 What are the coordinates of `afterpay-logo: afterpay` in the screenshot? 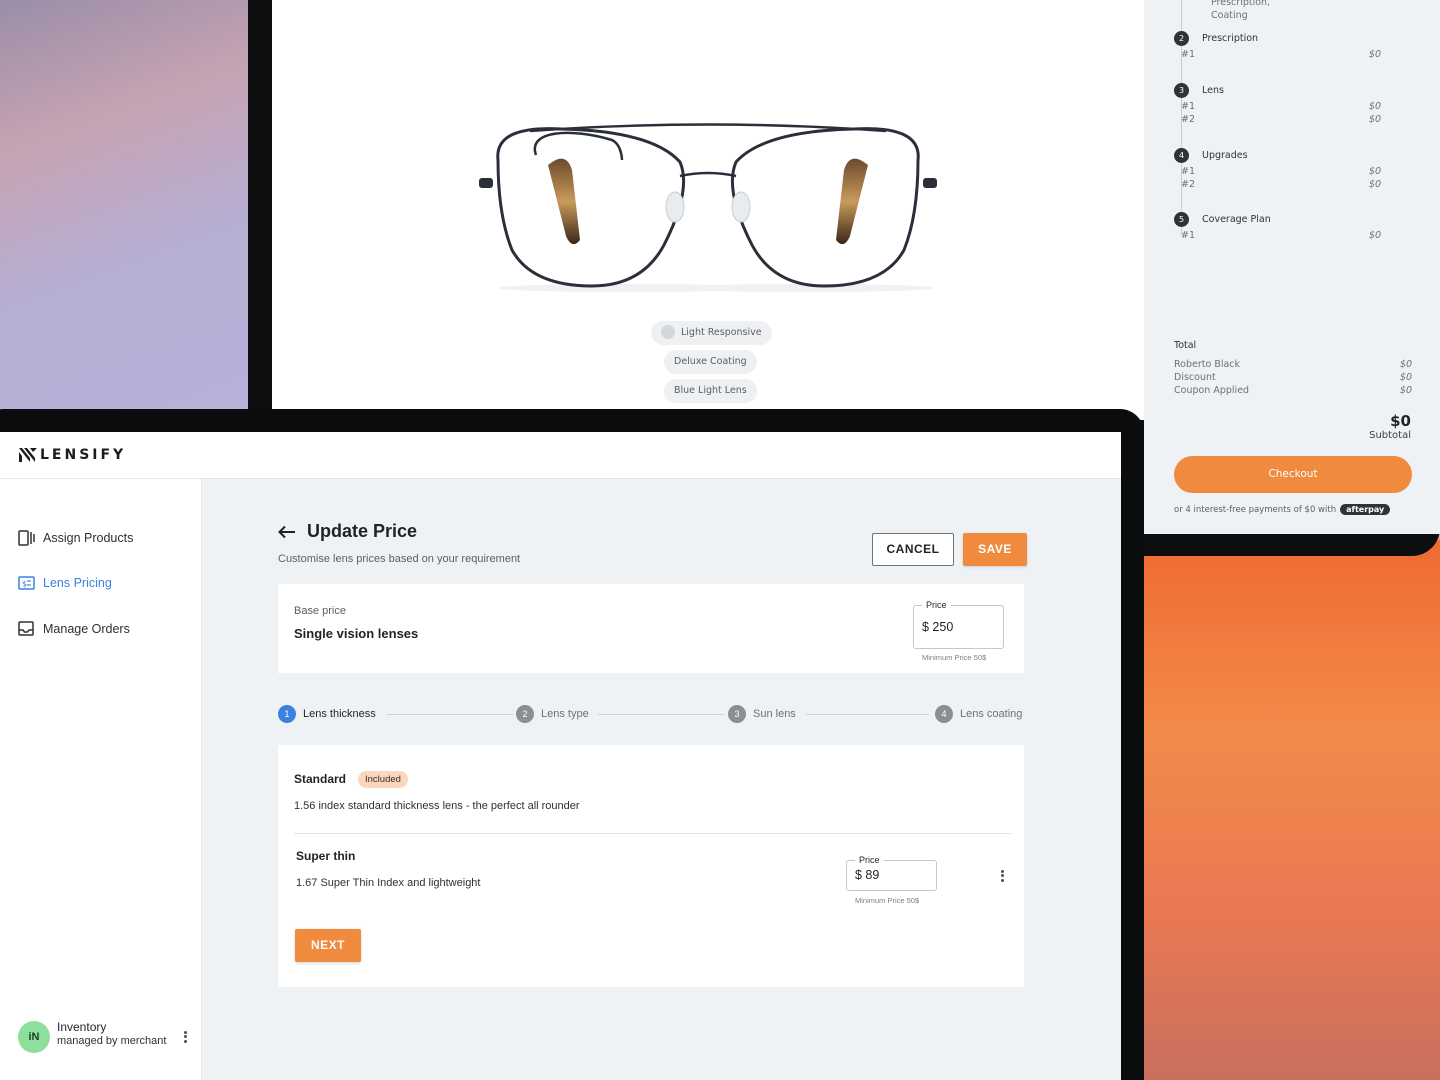 It's located at (1365, 509).